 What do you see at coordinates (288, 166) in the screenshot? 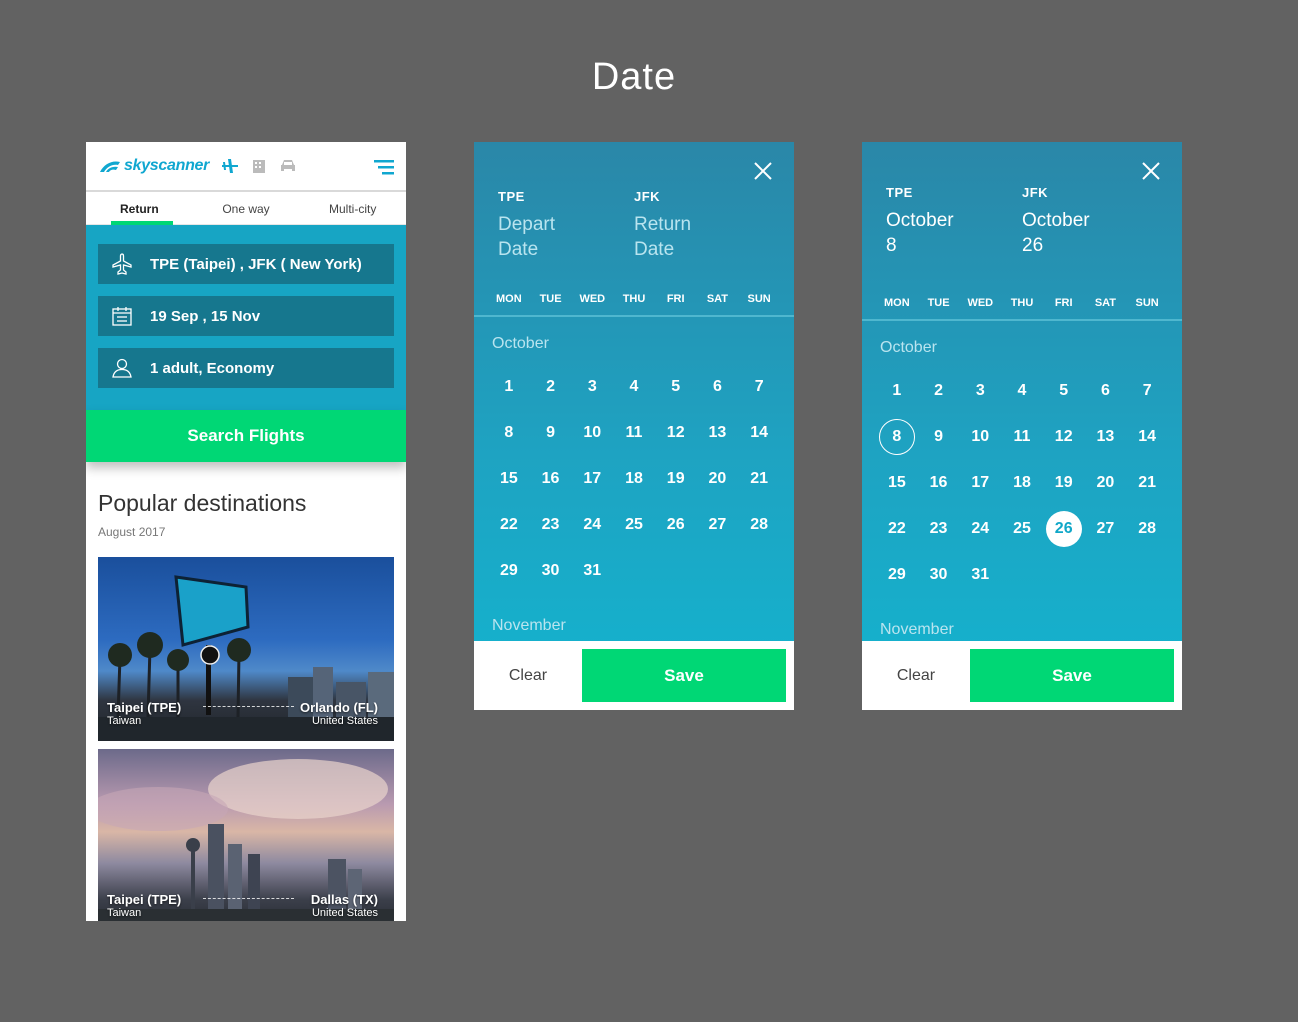
I see `car-hire-icon` at bounding box center [288, 166].